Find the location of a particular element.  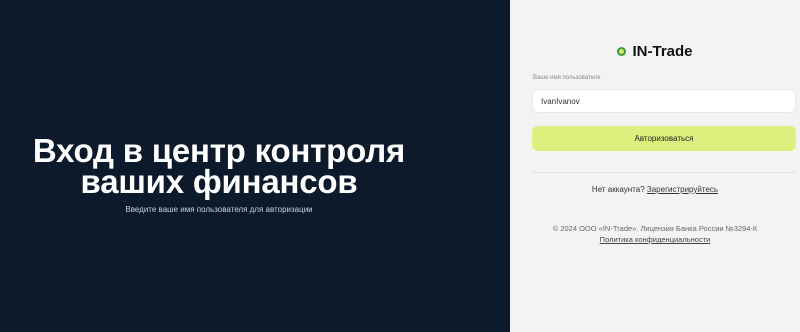

signup-row: Нет аккаунта? Зарегистрируйтесь is located at coordinates (655, 189).